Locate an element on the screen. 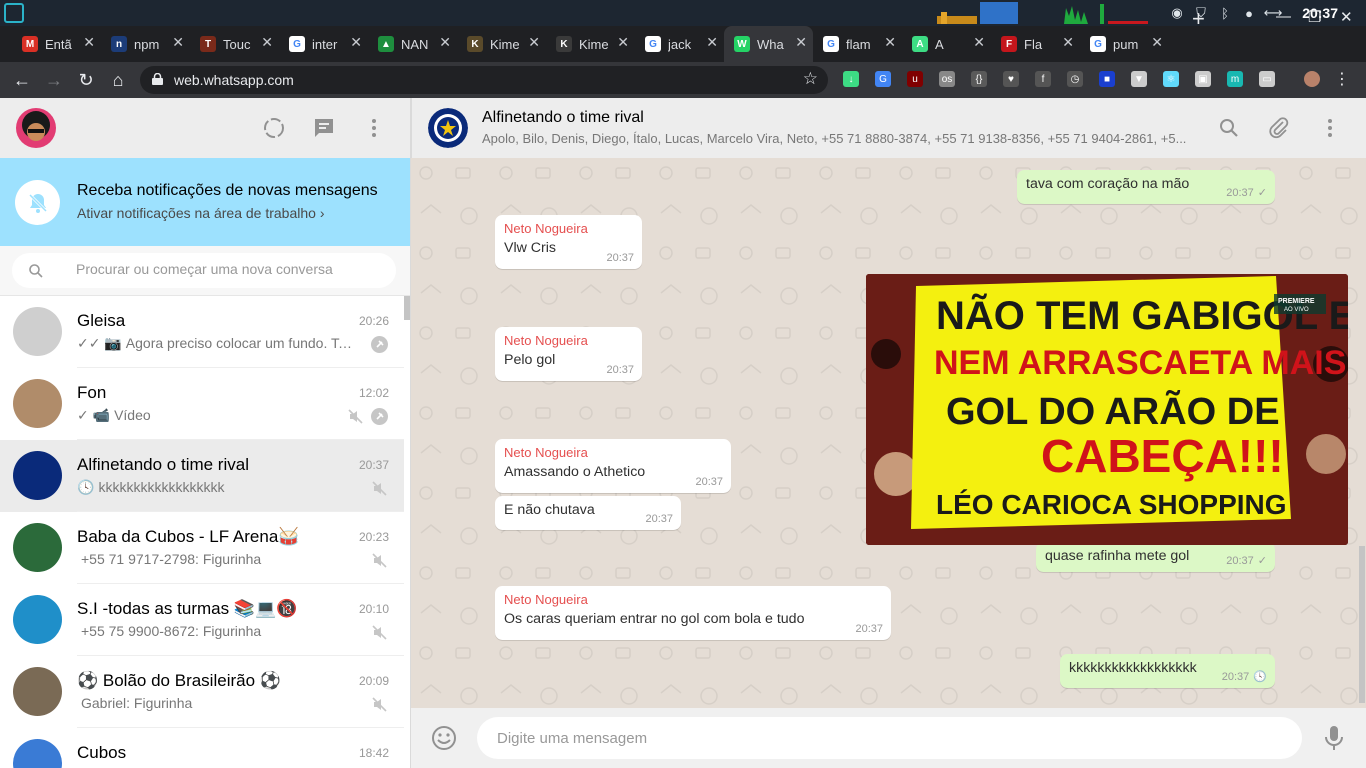  profile-avatar is located at coordinates (1312, 79).